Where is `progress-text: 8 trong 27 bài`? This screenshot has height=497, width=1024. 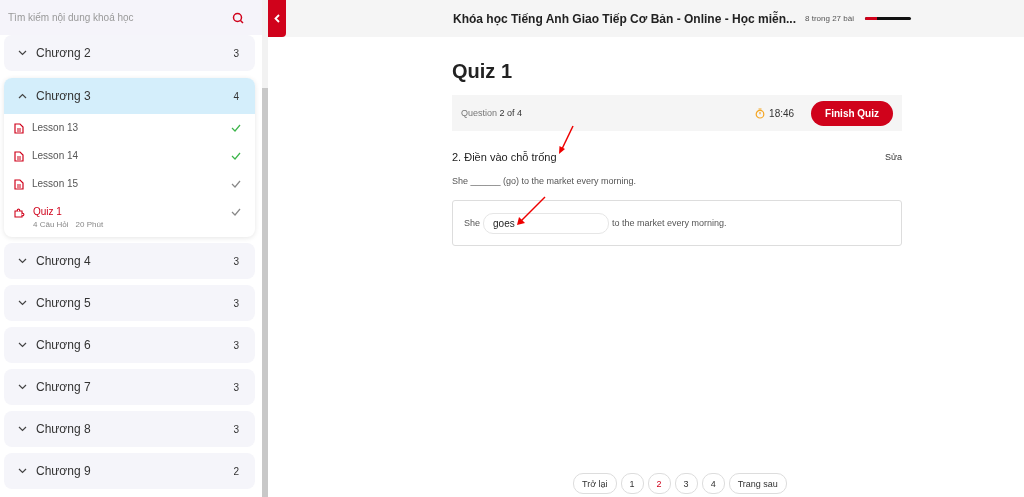
progress-text: 8 trong 27 bài is located at coordinates (829, 18).